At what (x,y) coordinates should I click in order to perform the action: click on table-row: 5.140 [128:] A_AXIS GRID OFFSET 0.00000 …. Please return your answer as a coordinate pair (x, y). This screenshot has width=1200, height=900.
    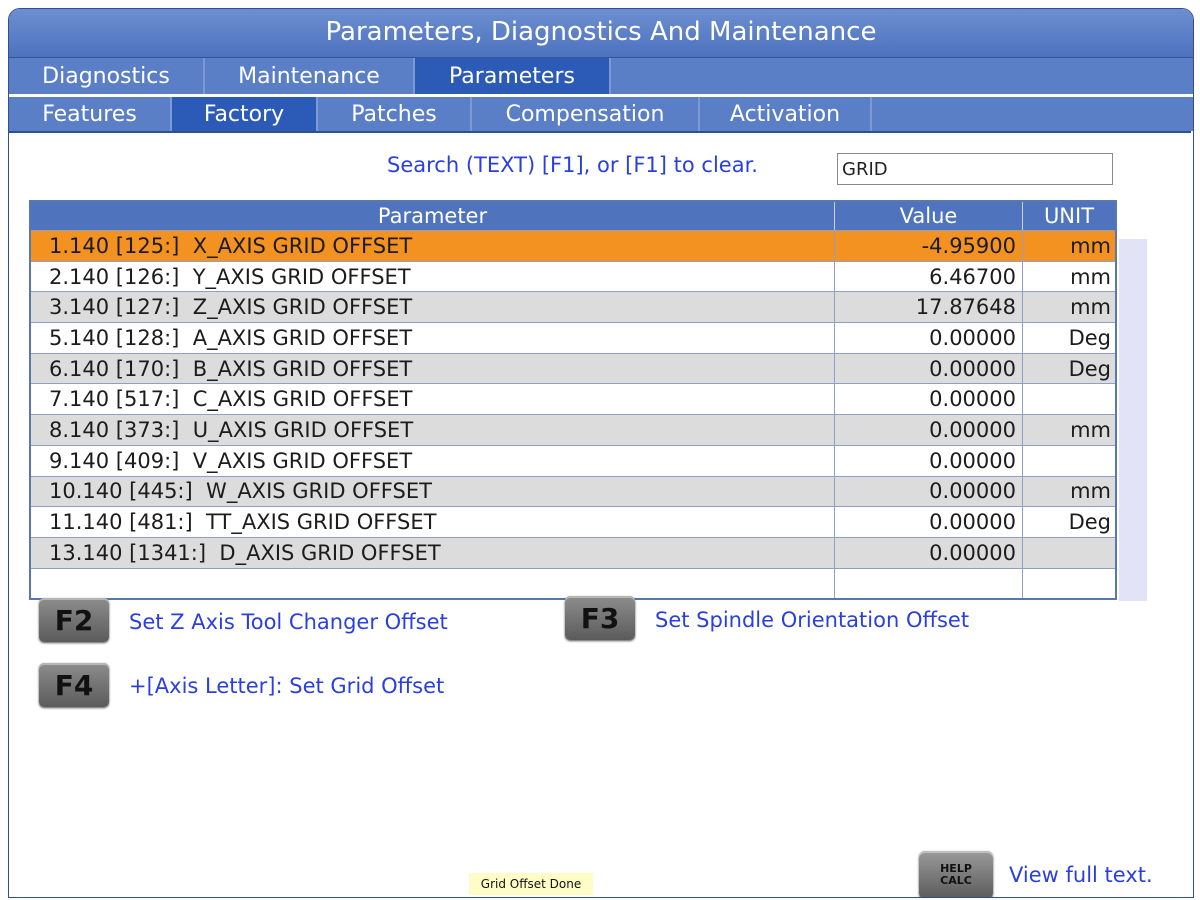
    Looking at the image, I should click on (573, 337).